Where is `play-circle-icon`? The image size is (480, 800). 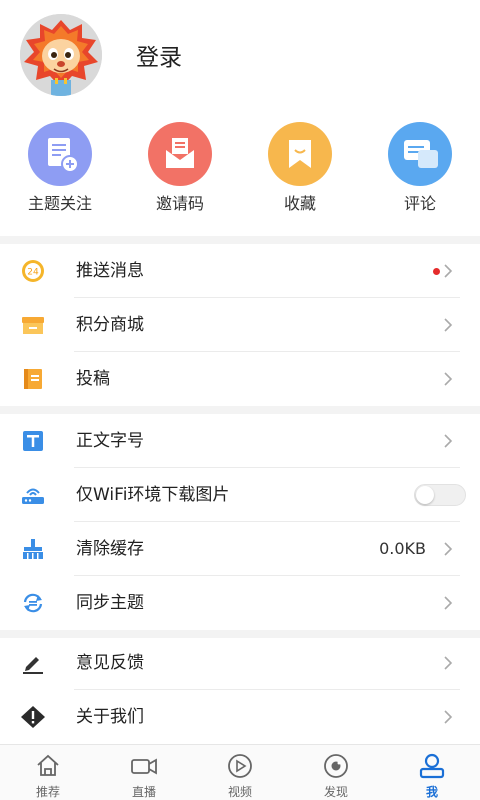
play-circle-icon is located at coordinates (240, 766).